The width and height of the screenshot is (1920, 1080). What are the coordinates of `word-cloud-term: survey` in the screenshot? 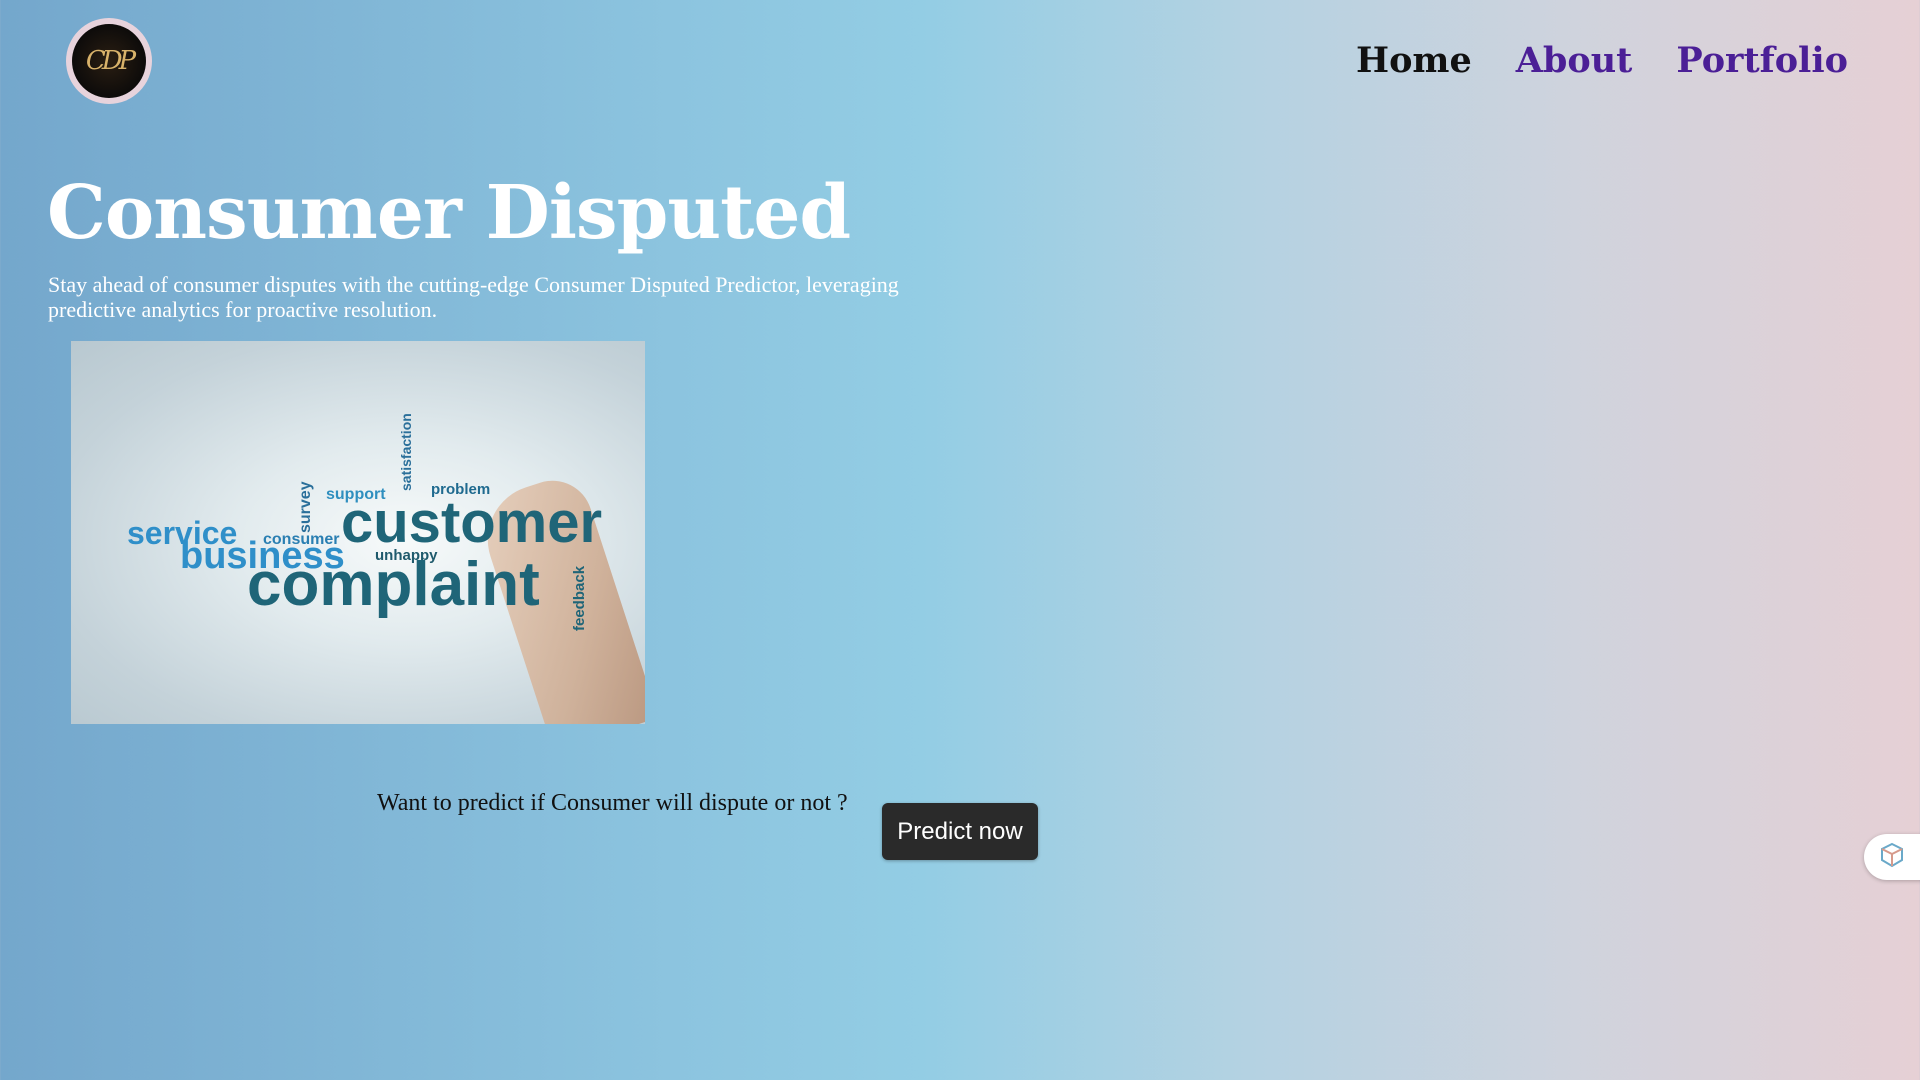 It's located at (305, 507).